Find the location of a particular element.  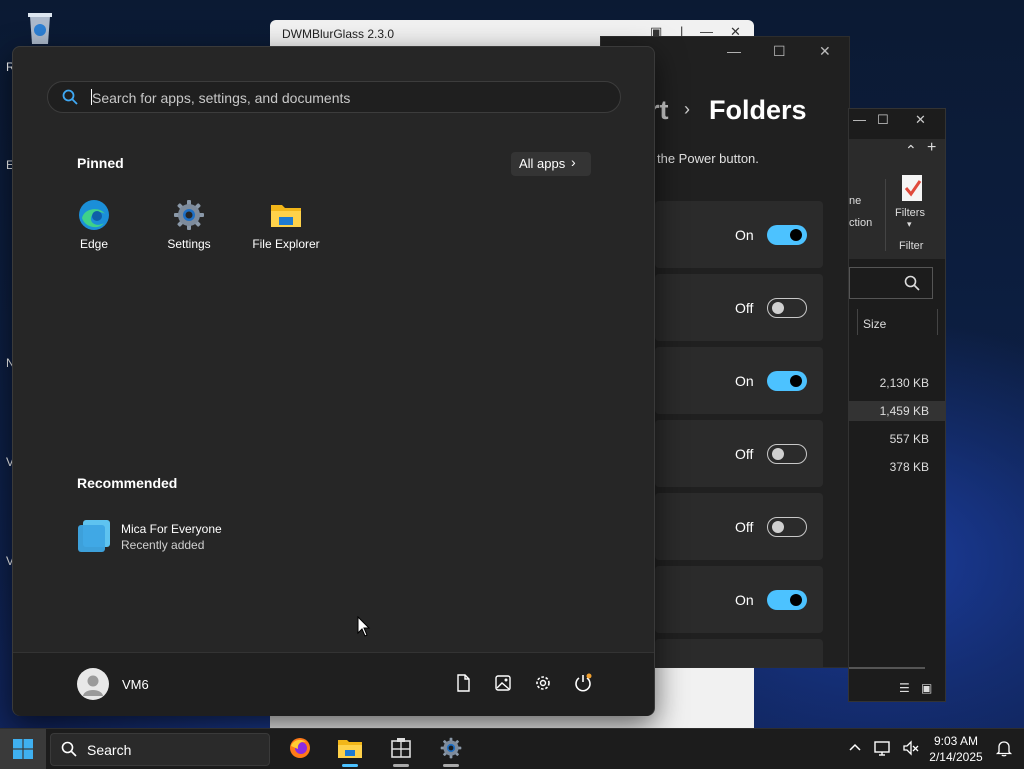

pictures-icon is located at coordinates (503, 683).